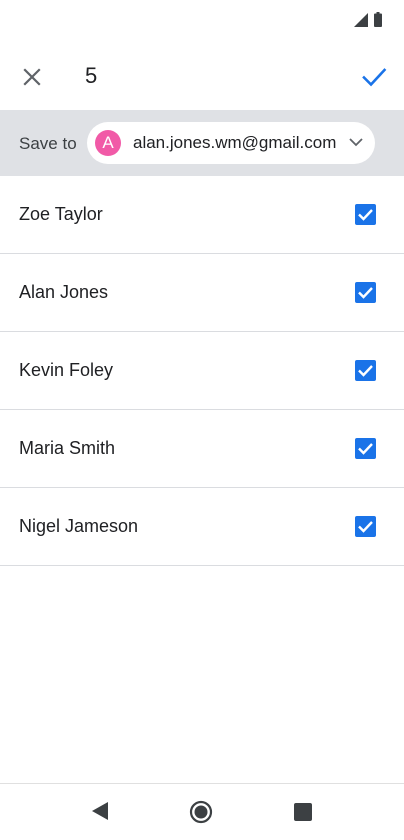 This screenshot has width=404, height=840. What do you see at coordinates (361, 19) in the screenshot?
I see `signal-icon` at bounding box center [361, 19].